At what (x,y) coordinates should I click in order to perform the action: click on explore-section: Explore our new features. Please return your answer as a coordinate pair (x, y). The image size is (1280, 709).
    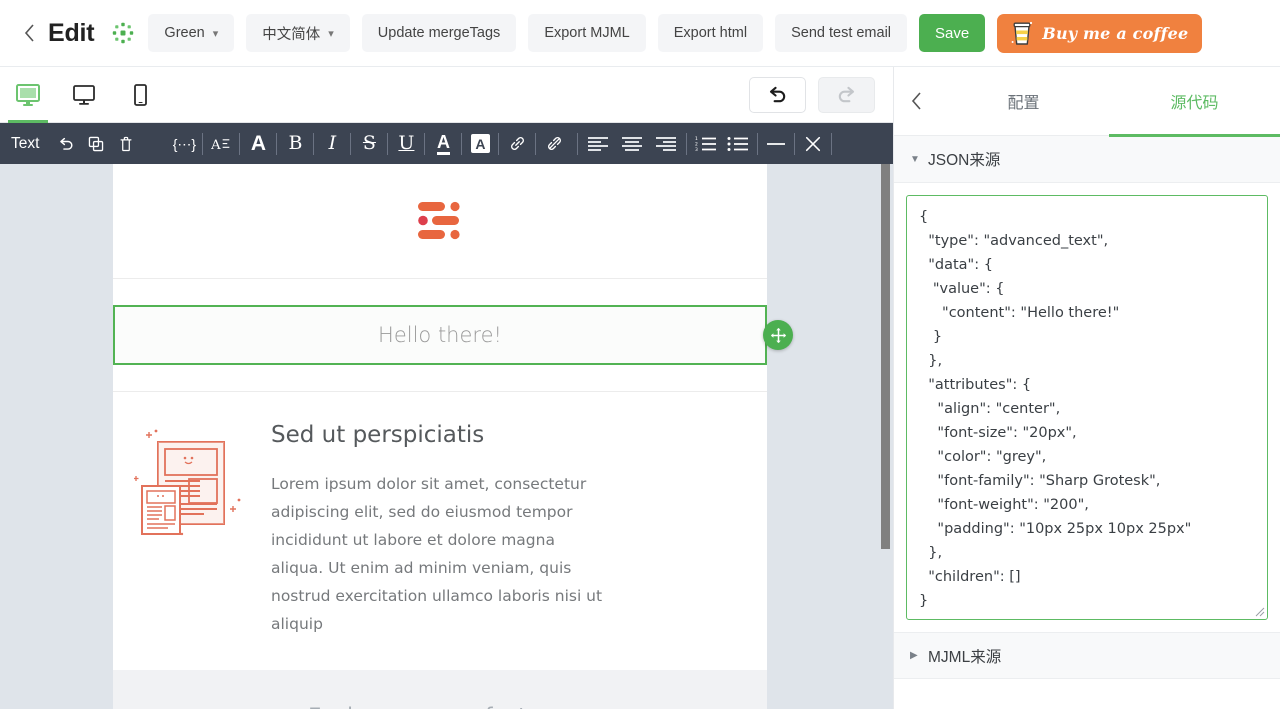
    Looking at the image, I should click on (440, 689).